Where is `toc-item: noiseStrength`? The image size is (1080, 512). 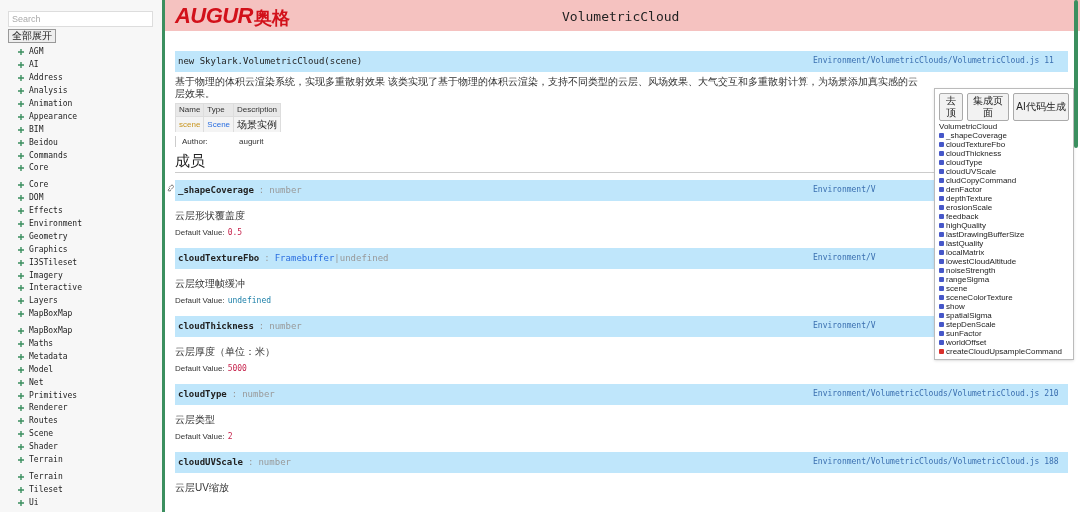 toc-item: noiseStrength is located at coordinates (1006, 270).